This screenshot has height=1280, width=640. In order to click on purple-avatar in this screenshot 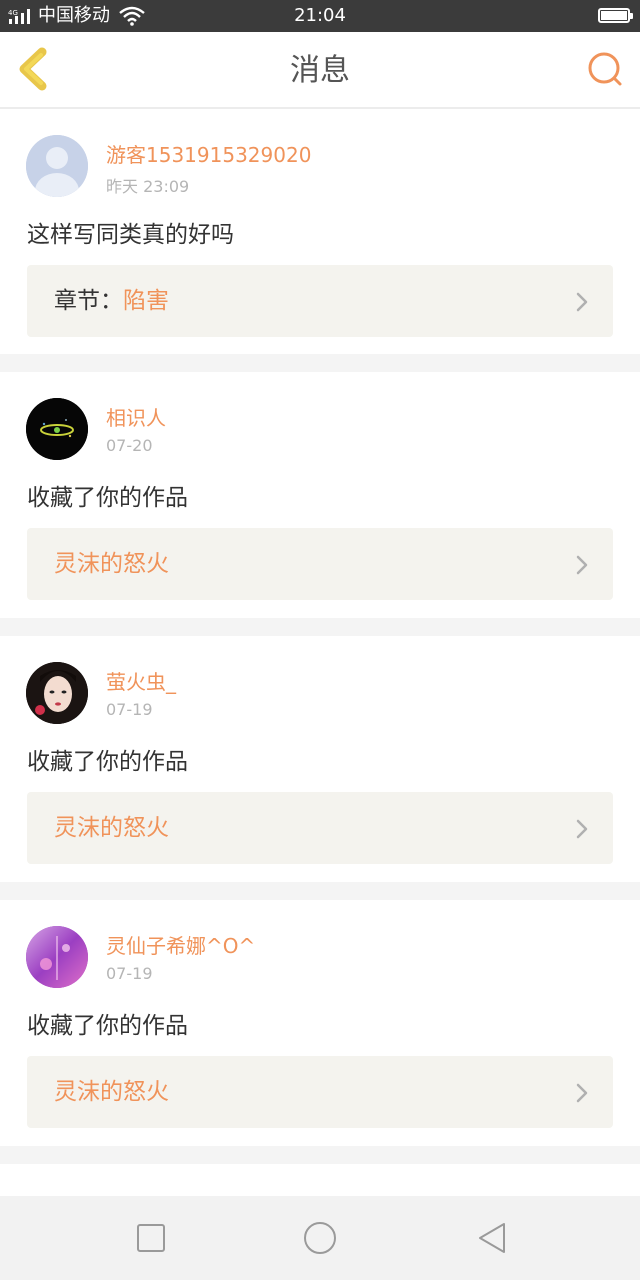, I will do `click(57, 957)`.